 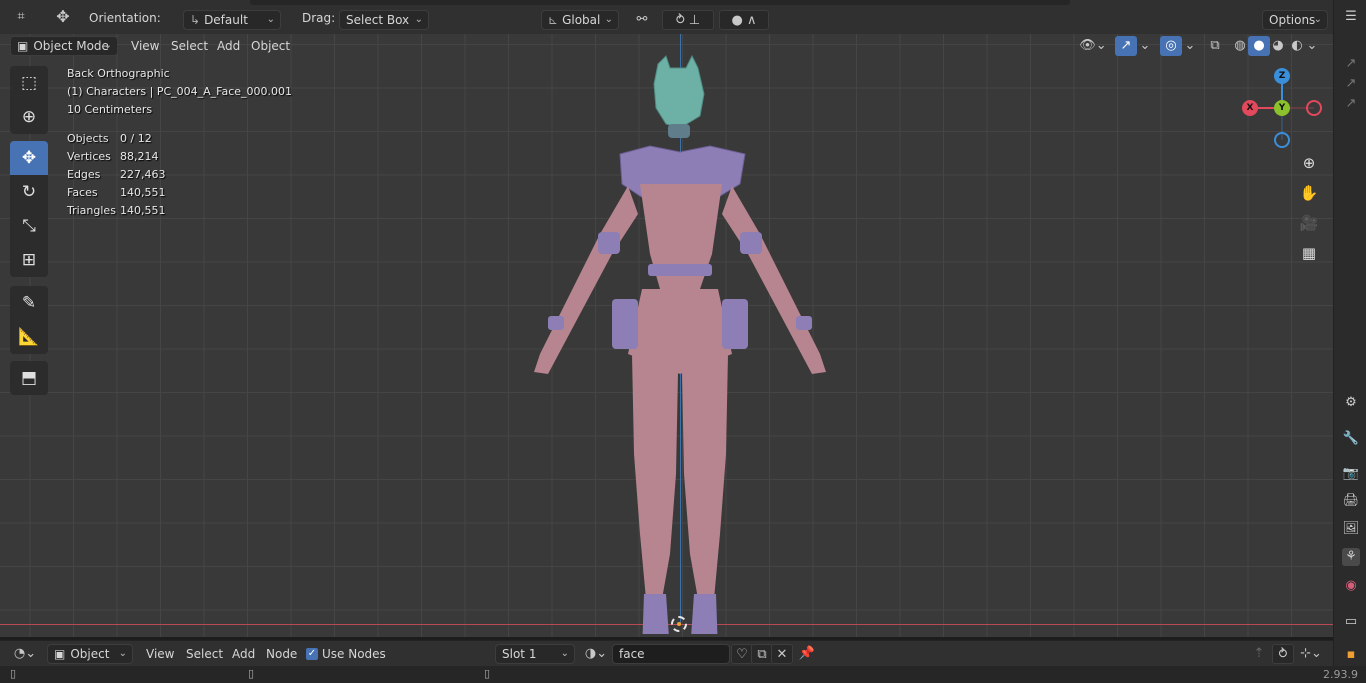 What do you see at coordinates (671, 654) in the screenshot?
I see `material-name-field: face` at bounding box center [671, 654].